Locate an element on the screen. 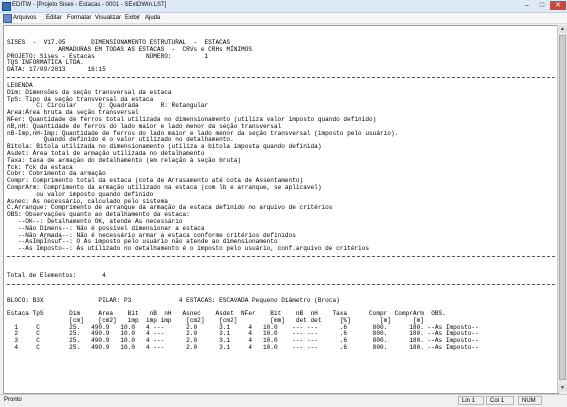 The height and width of the screenshot is (407, 567). vertical-scrollbar: ▲ ▼ is located at coordinates (562, 208).